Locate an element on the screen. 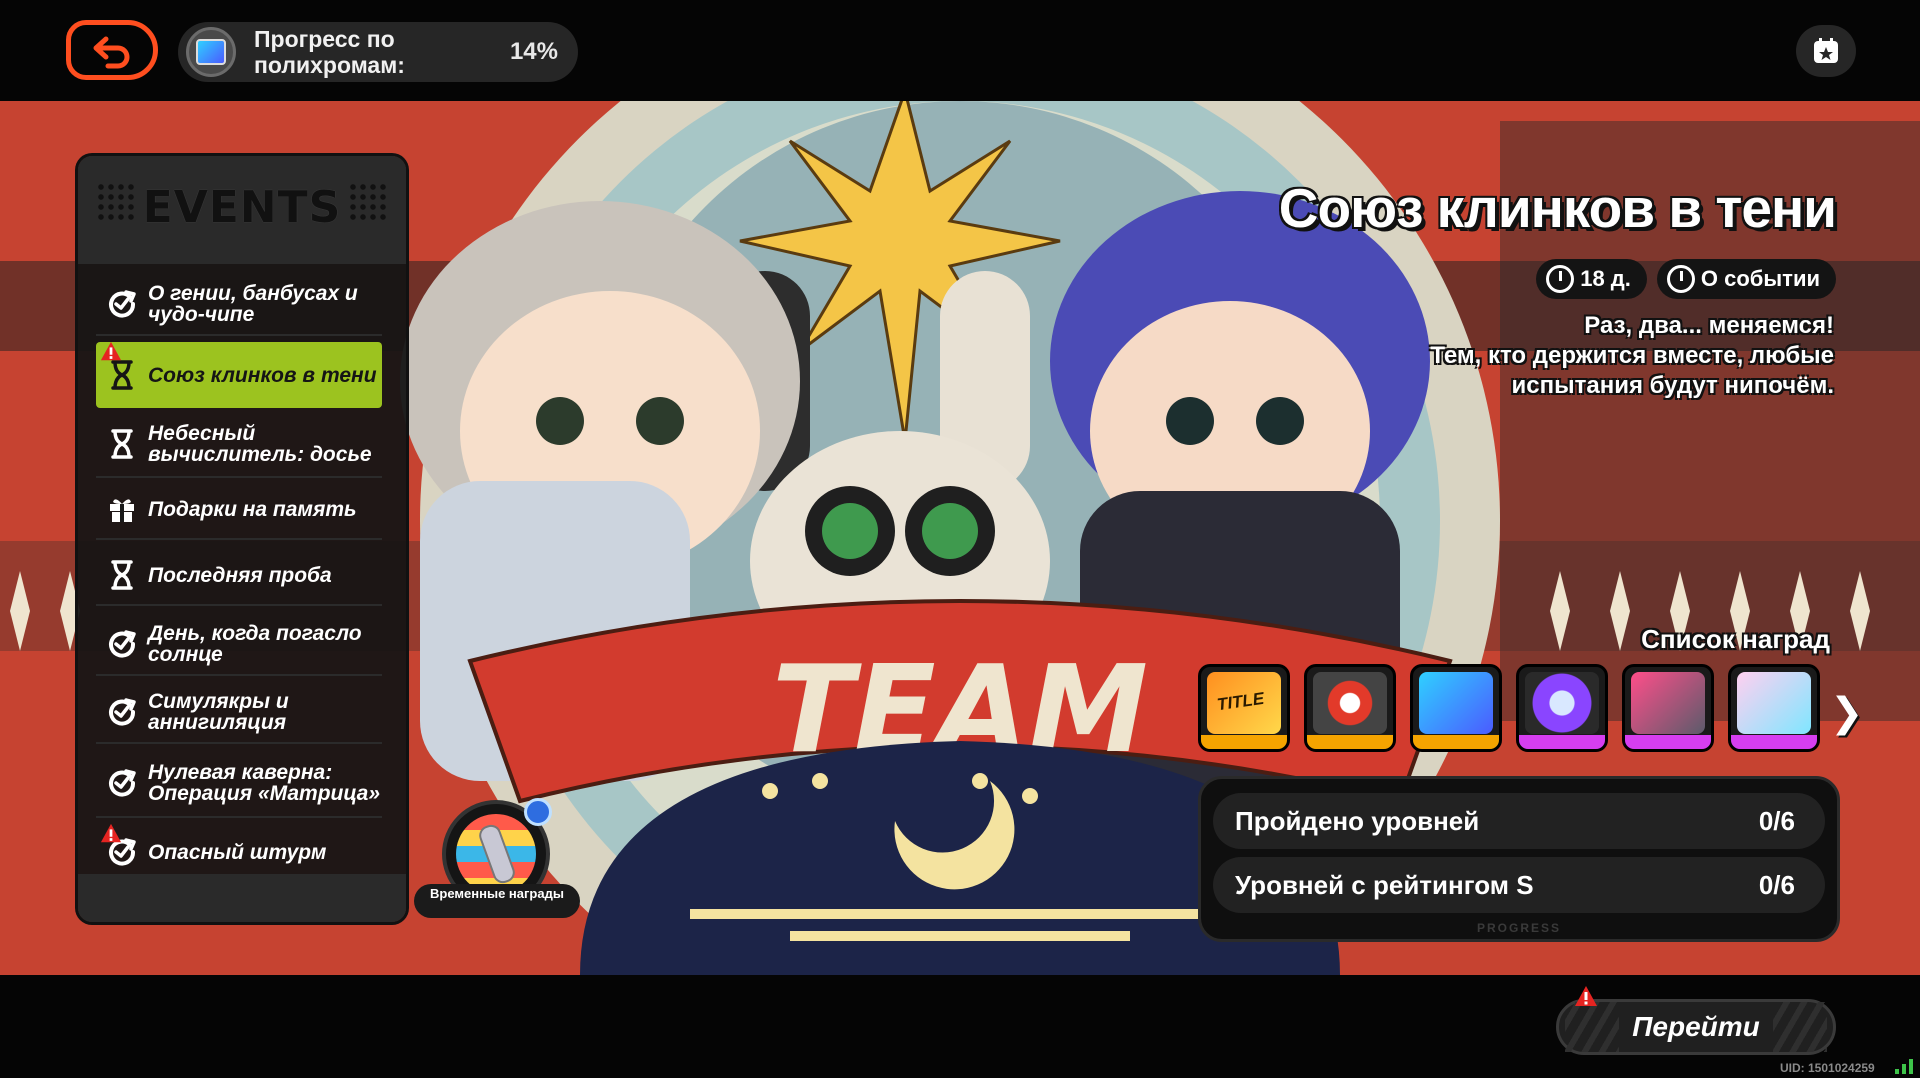  s-rank-levels-value: 0/6 is located at coordinates (1776, 884).